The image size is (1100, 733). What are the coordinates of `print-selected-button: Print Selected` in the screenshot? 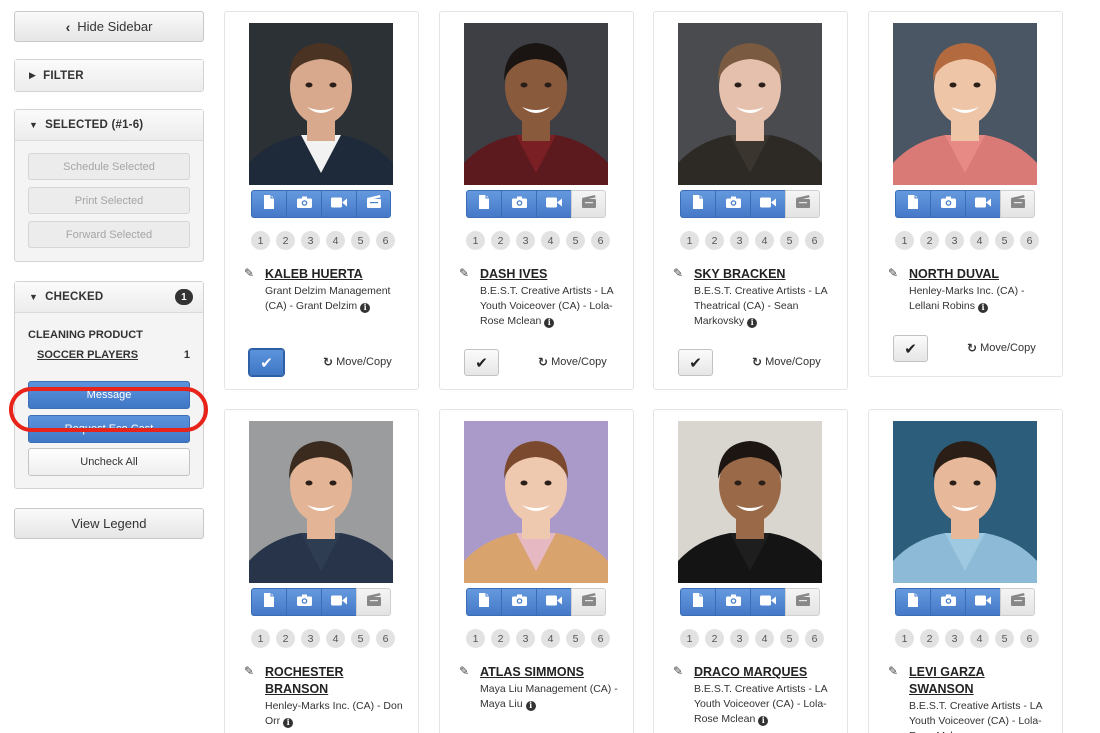 It's located at (109, 200).